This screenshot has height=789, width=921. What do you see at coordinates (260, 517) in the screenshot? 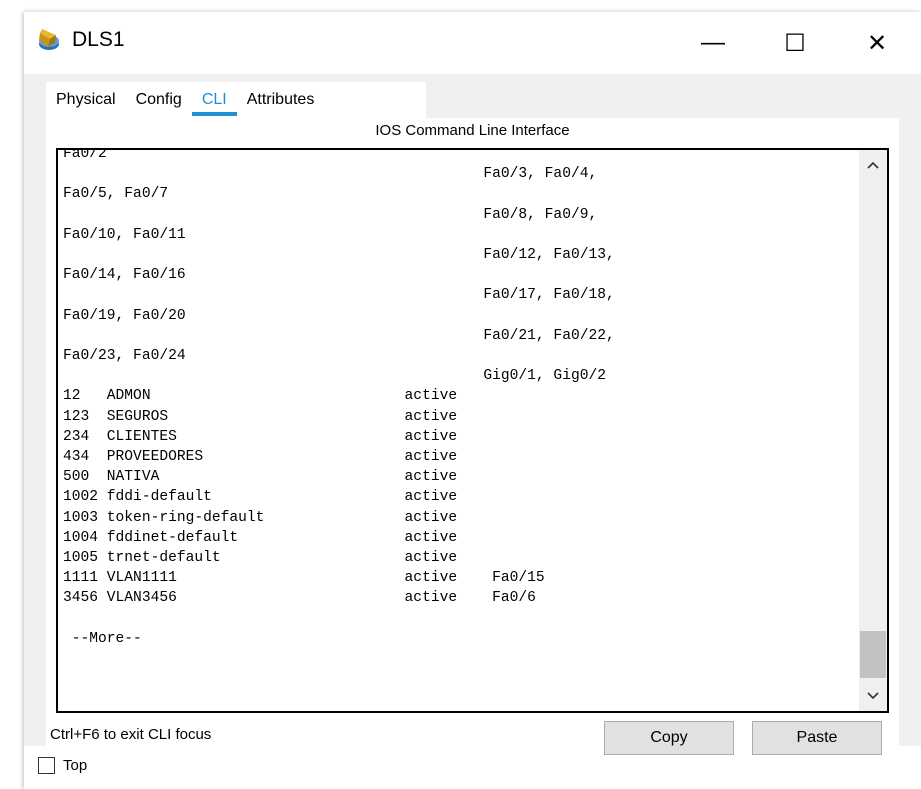
I see `terminal-line: 1003 token-ring-default active` at bounding box center [260, 517].